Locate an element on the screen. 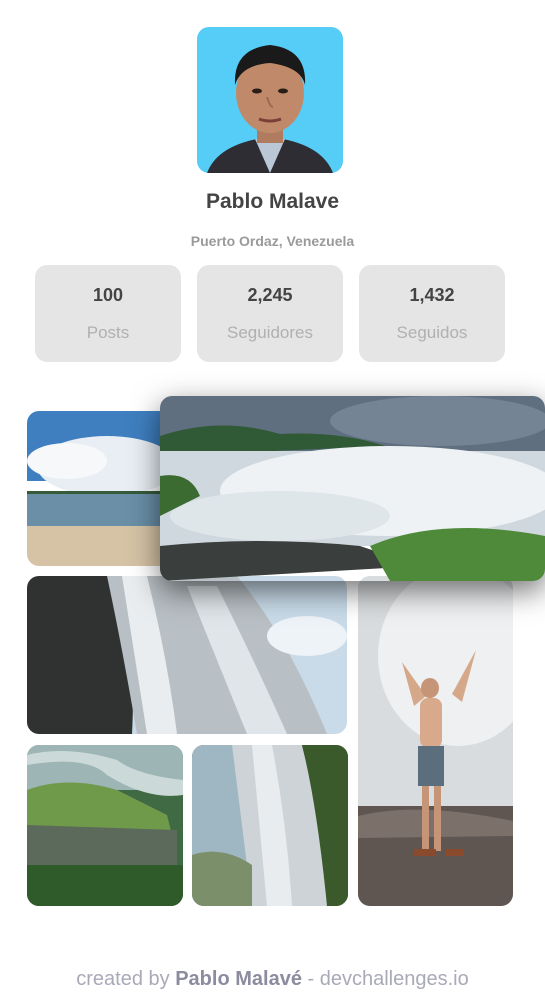 The width and height of the screenshot is (545, 994). stat-following: 1,432 Seguidos is located at coordinates (432, 313).